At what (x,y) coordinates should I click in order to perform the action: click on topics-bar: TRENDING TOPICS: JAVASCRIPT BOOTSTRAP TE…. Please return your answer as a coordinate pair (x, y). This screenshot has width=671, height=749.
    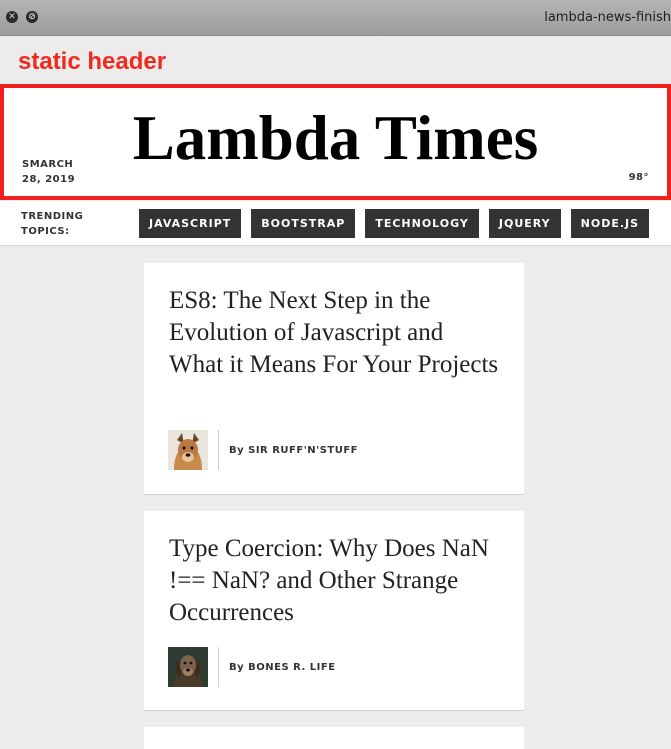
    Looking at the image, I should click on (335, 223).